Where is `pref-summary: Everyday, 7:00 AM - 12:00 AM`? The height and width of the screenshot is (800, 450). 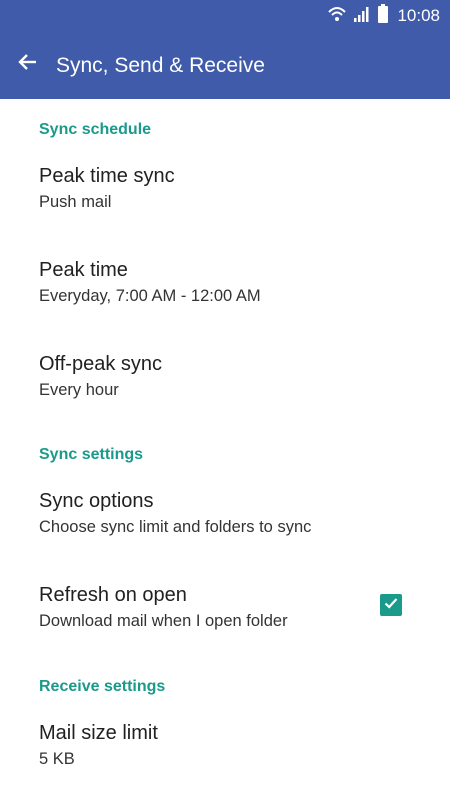 pref-summary: Everyday, 7:00 AM - 12:00 AM is located at coordinates (150, 296).